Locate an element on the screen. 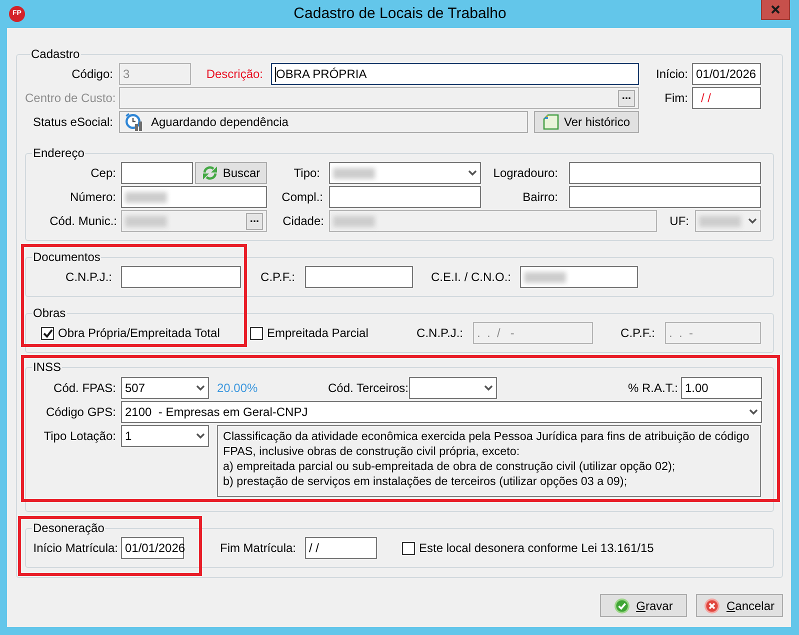 This screenshot has width=799, height=635. description-text: Classificação da atividade econômica exercida pela Pessoa Jurídica para fins de atribuição de código FPAS, inclusive obras de construção civil própria, exceto: a) empreitada parcial ou sub-empreitada de obra de construção civil (utilizar opção 02); b) prestação de serviços em instalações de terceiros (utilizar opções 03 a 09); is located at coordinates (489, 461).